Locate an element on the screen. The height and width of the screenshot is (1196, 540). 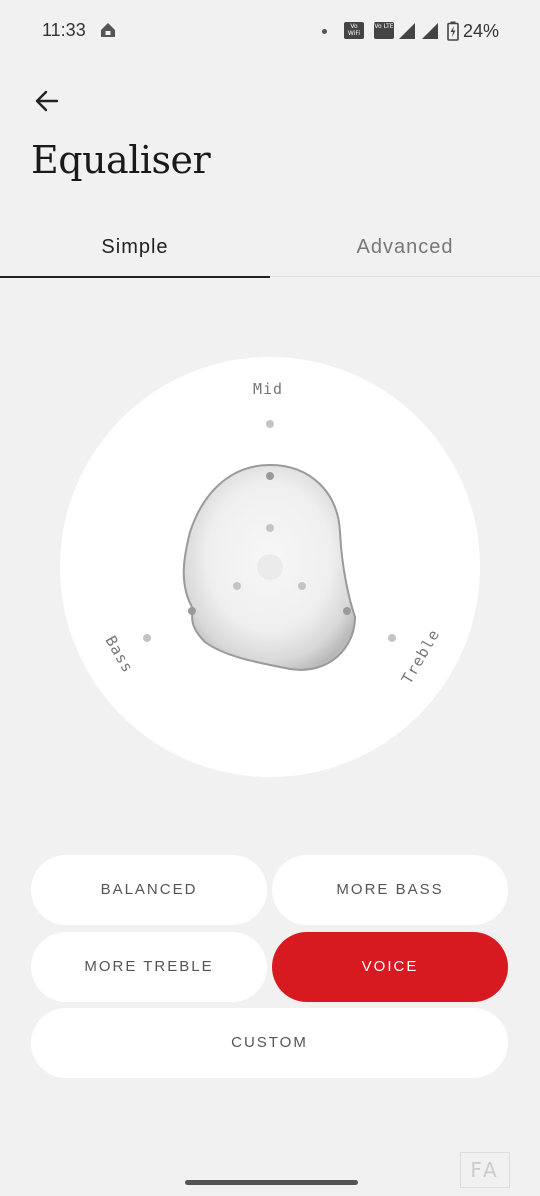
tab-selected-indicator is located at coordinates (135, 277).